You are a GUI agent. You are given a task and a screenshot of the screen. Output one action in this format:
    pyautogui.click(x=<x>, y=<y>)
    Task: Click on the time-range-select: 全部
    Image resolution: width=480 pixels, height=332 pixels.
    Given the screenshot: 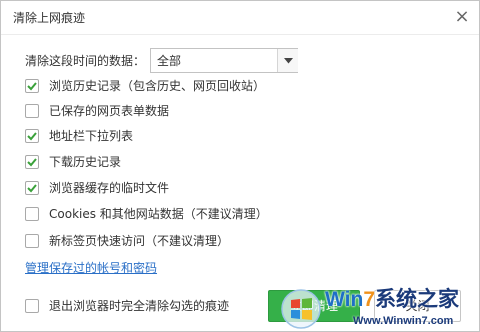 What is the action you would take?
    pyautogui.click(x=224, y=60)
    